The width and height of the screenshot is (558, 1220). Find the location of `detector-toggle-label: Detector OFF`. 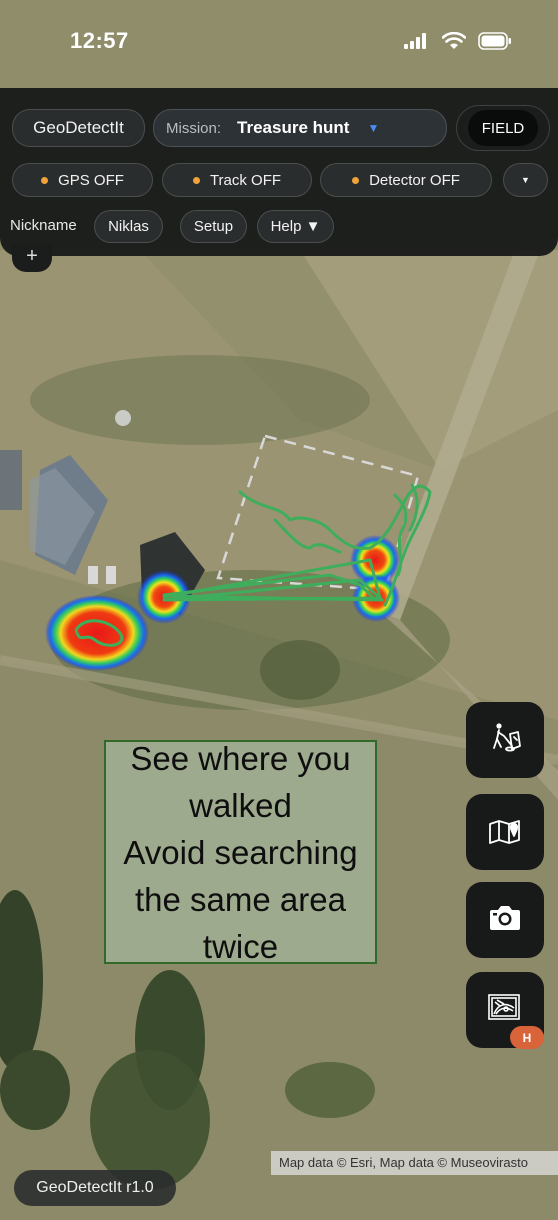

detector-toggle-label: Detector OFF is located at coordinates (414, 180).